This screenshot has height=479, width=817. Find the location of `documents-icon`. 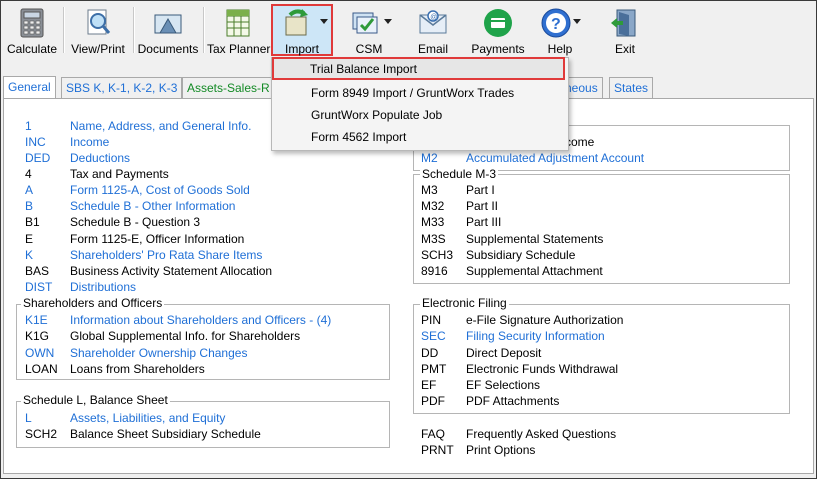

documents-icon is located at coordinates (168, 24).